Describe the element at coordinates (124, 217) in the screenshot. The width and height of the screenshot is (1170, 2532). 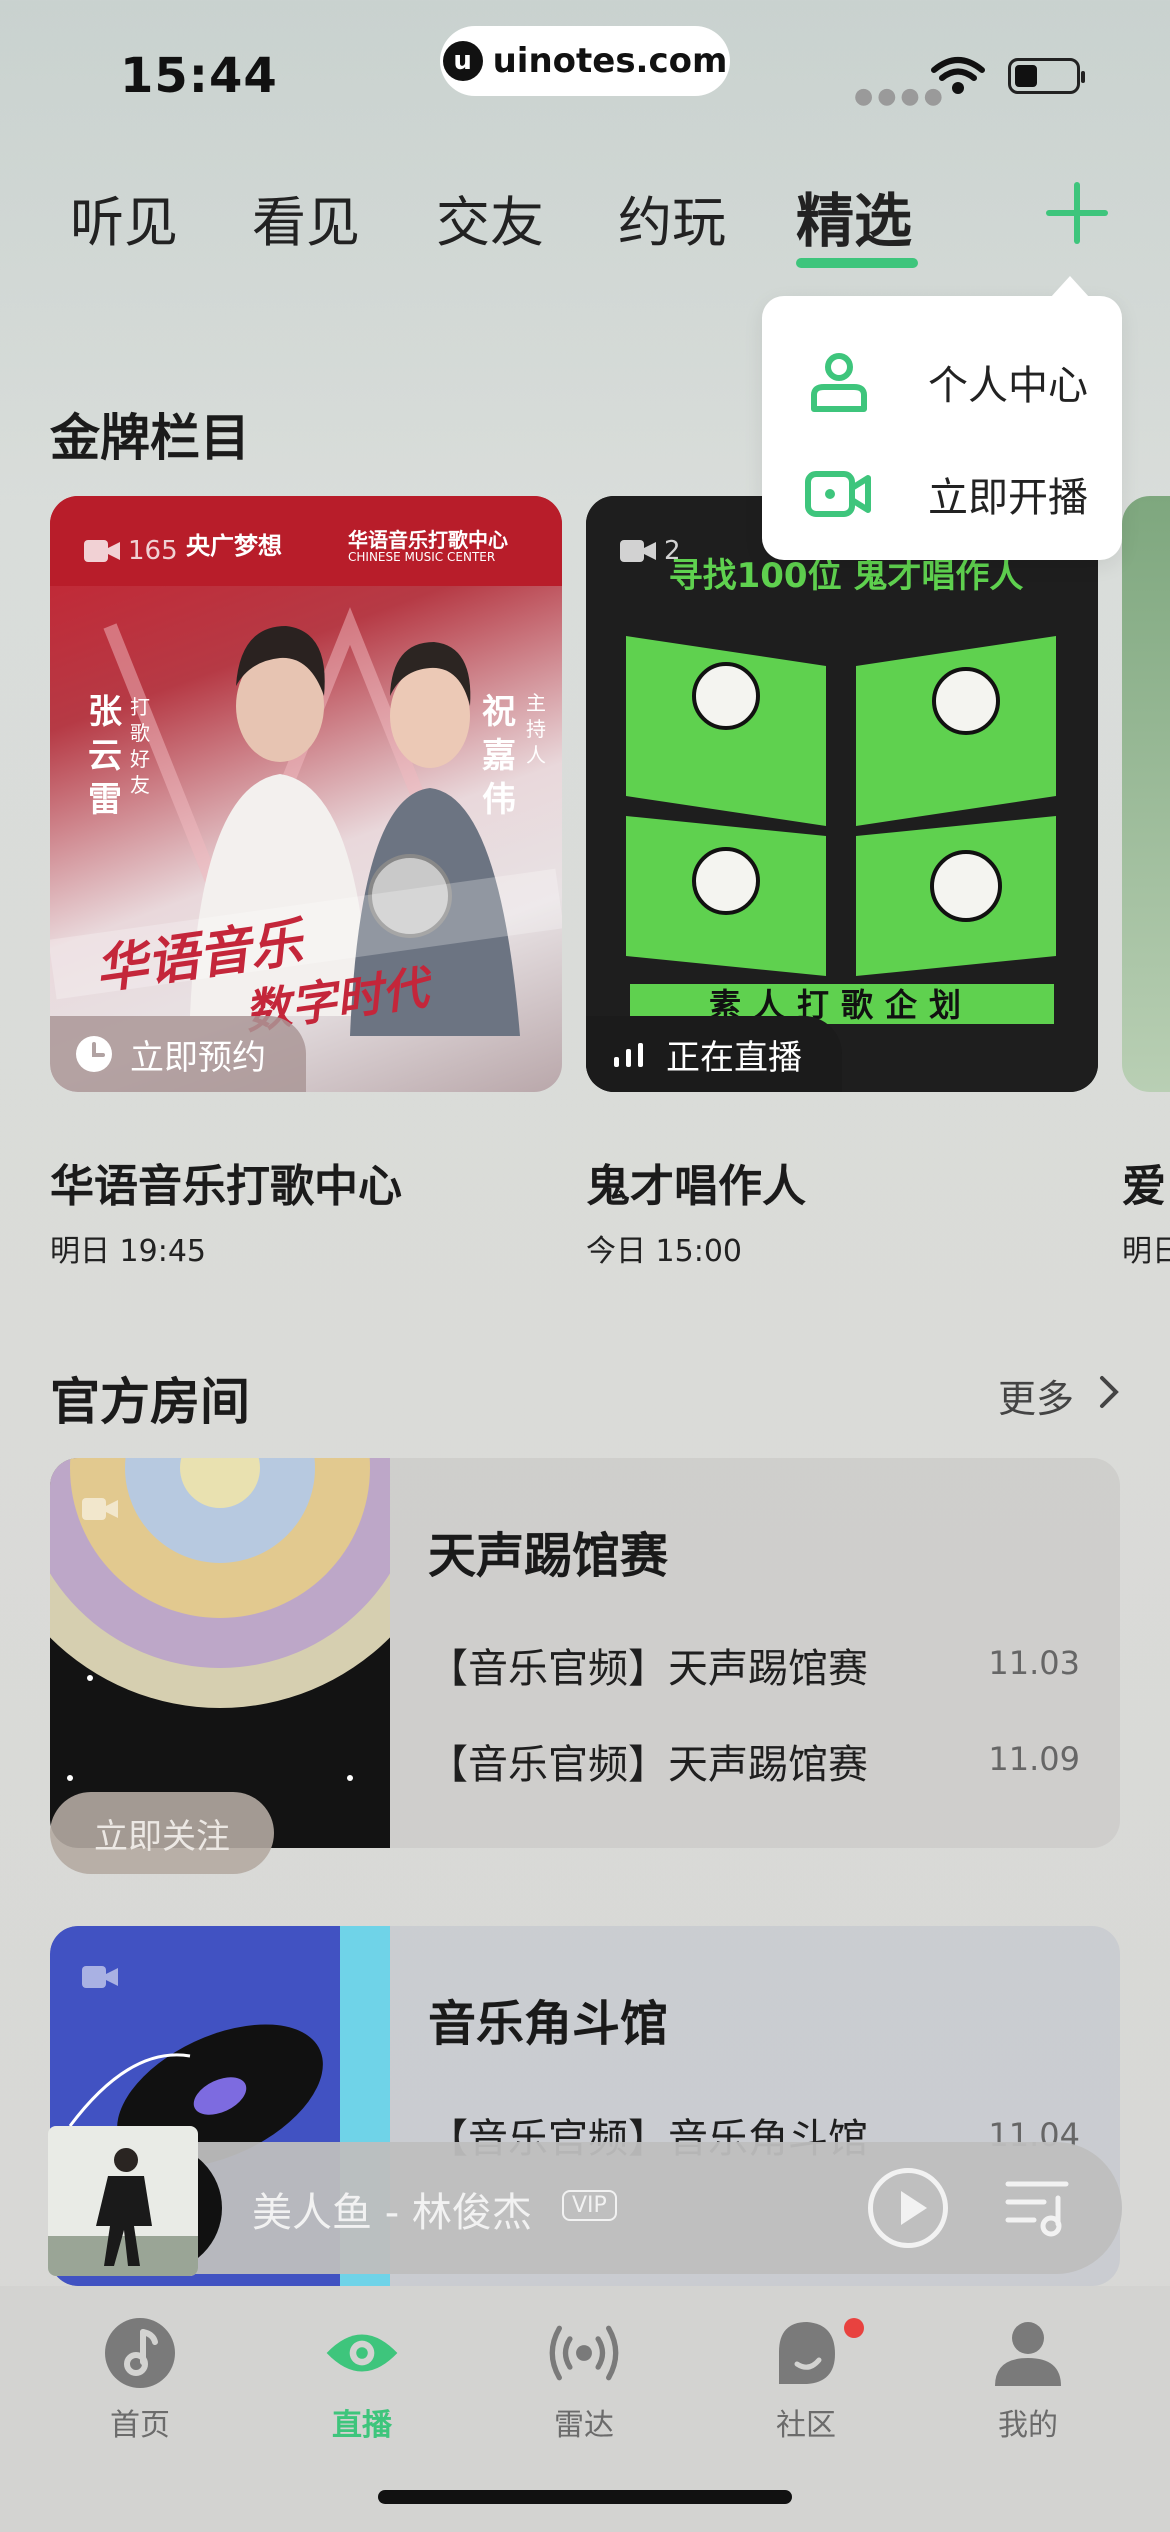
I see `tab-tingjian: 听见` at that location.